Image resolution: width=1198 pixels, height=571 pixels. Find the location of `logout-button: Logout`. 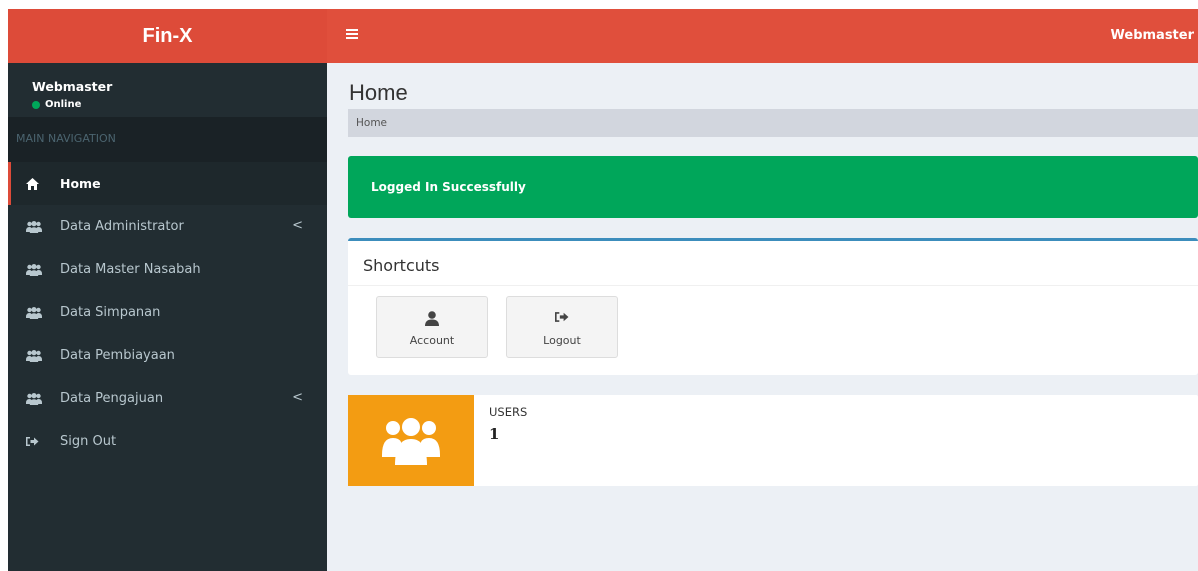

logout-button: Logout is located at coordinates (562, 327).